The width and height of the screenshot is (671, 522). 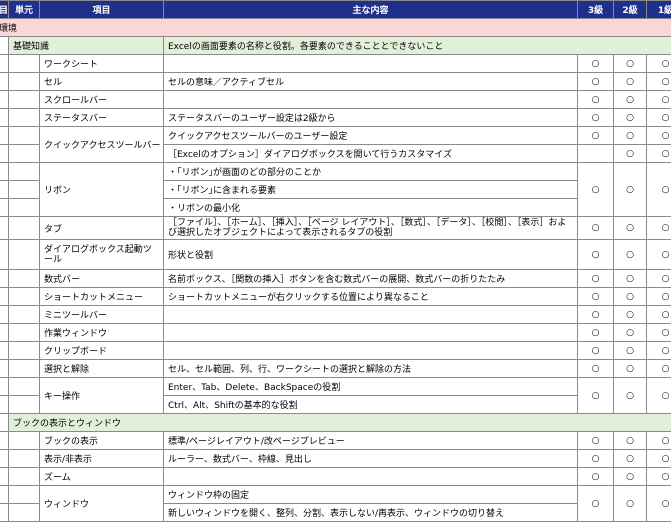 What do you see at coordinates (371, 10) in the screenshot?
I see `header-content: 主な内容` at bounding box center [371, 10].